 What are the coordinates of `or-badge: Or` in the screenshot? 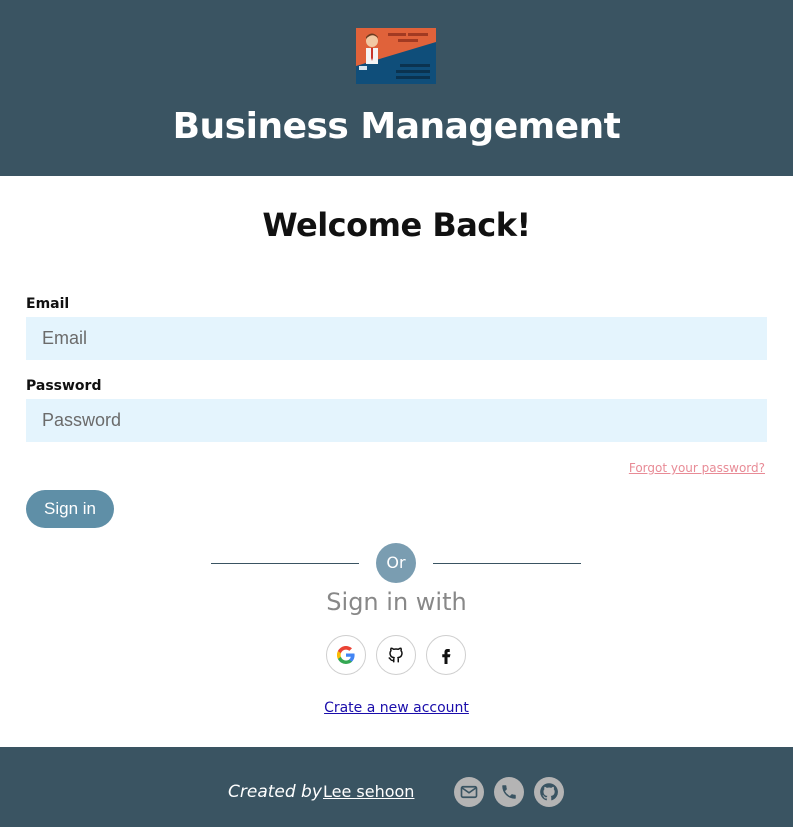 It's located at (396, 563).